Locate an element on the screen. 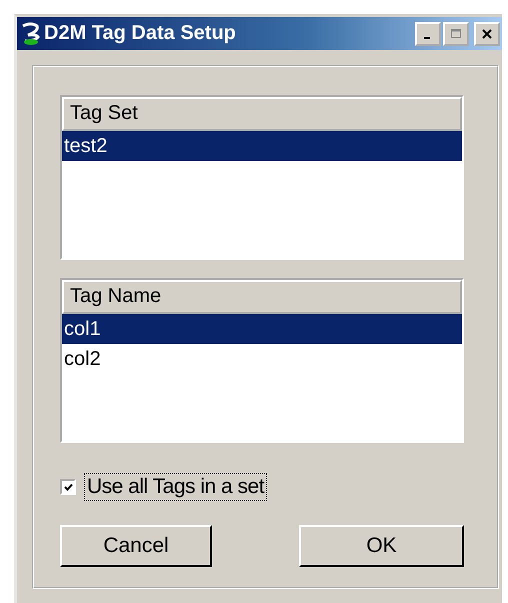 This screenshot has width=508, height=603. maximize-button is located at coordinates (456, 34).